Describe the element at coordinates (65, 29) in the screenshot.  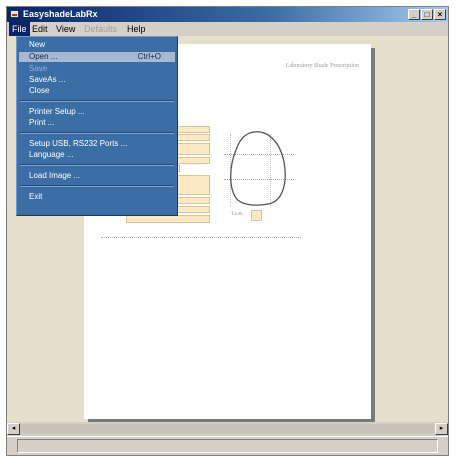
I see `menu-view: View` at that location.